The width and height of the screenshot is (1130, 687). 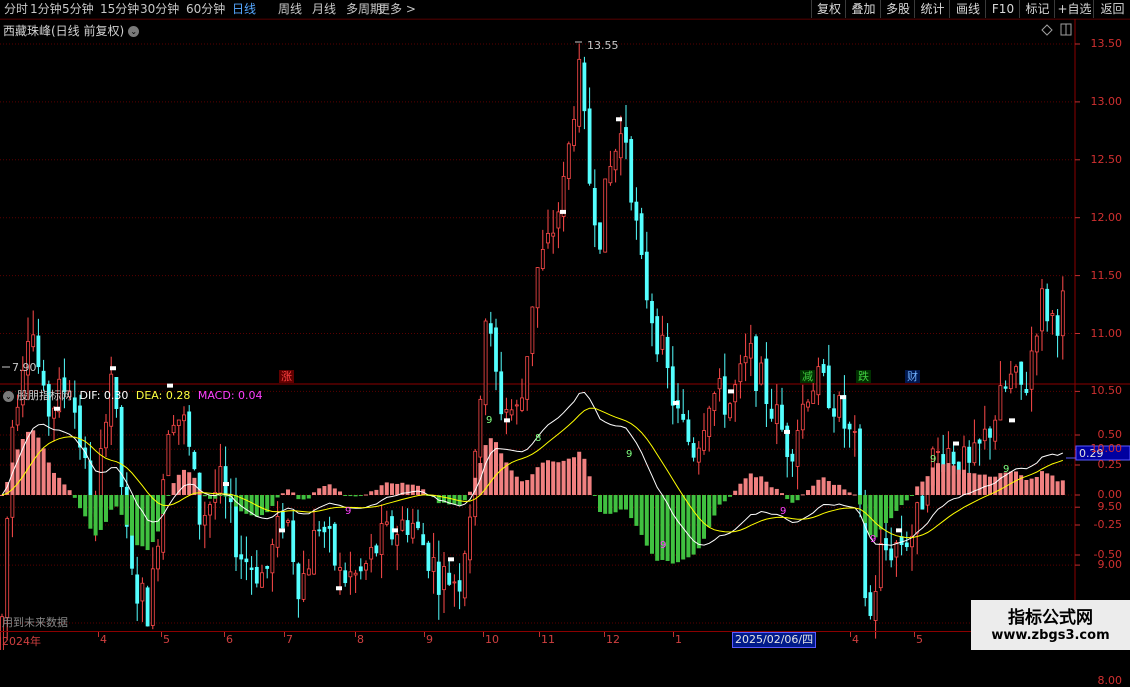 I want to click on chart-title: 西藏珠峰(日线 前复权) ⌄, so click(x=71, y=30).